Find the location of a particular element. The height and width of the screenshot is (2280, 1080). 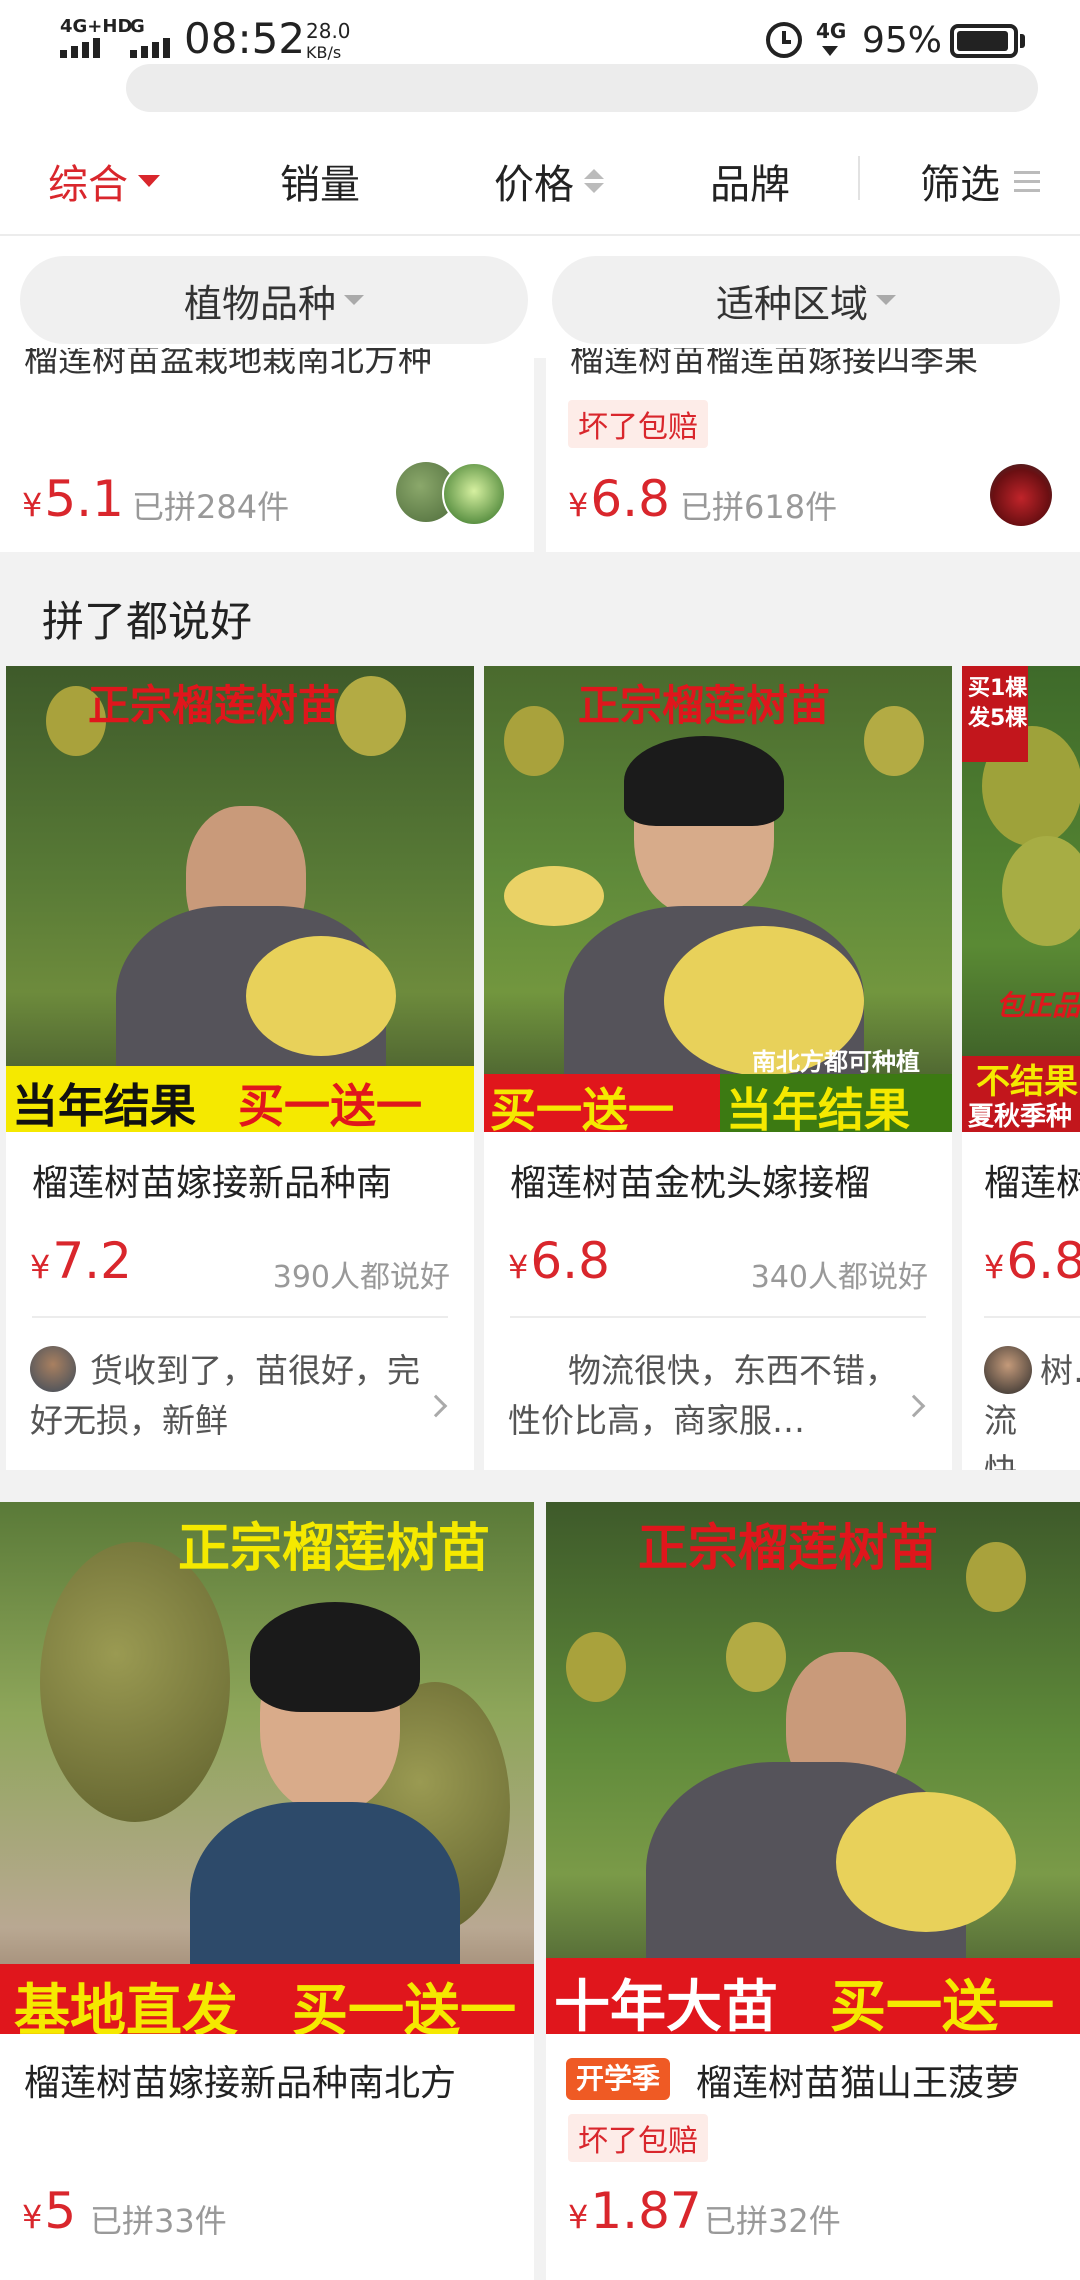

section-header: 拼了都说好 is located at coordinates (540, 614).